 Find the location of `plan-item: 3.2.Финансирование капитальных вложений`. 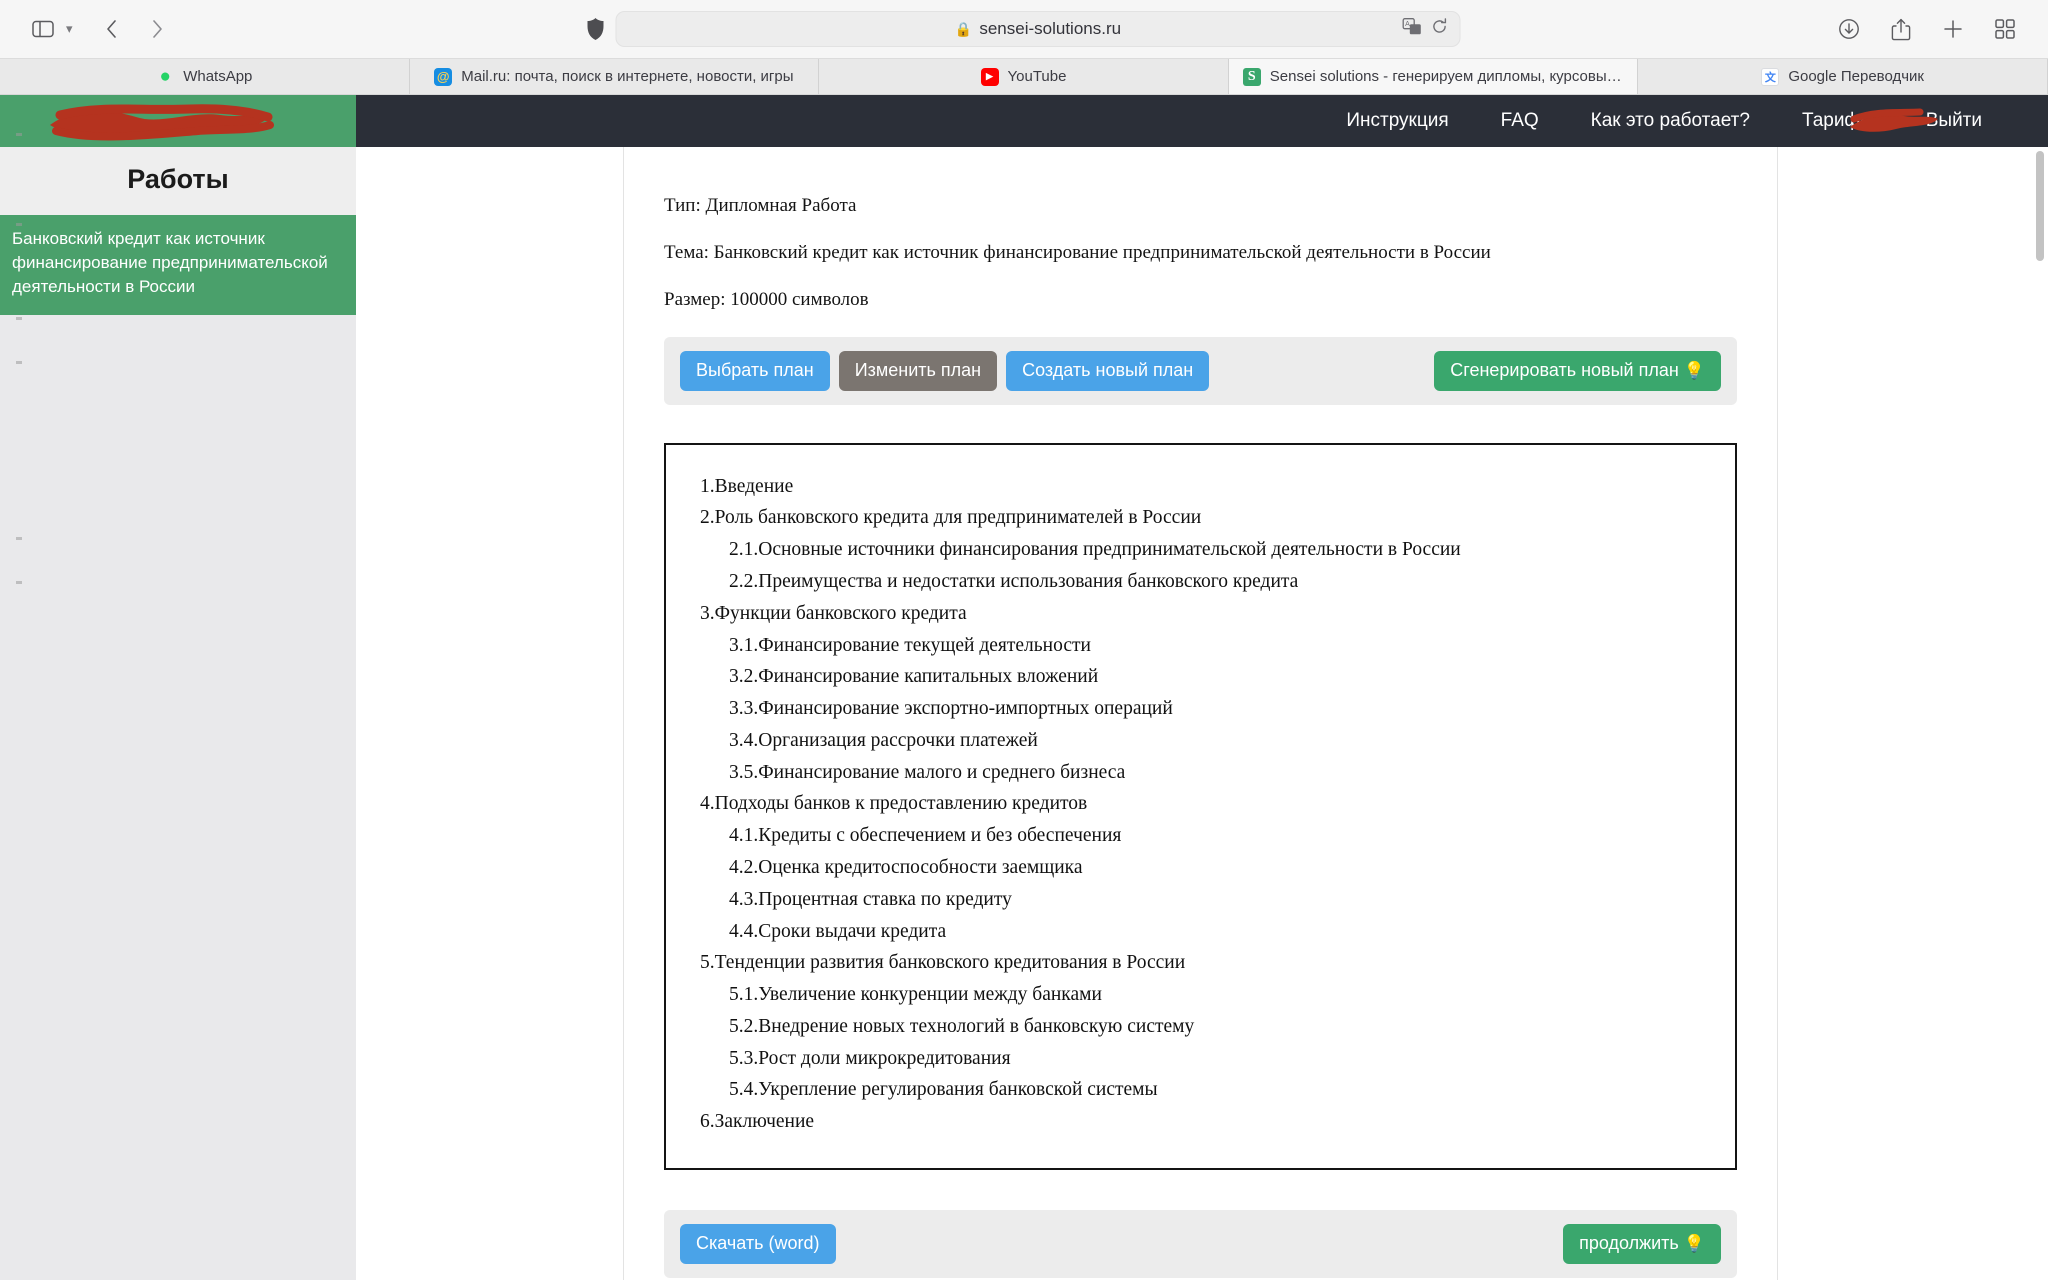

plan-item: 3.2.Финансирование капитальных вложений is located at coordinates (914, 677).